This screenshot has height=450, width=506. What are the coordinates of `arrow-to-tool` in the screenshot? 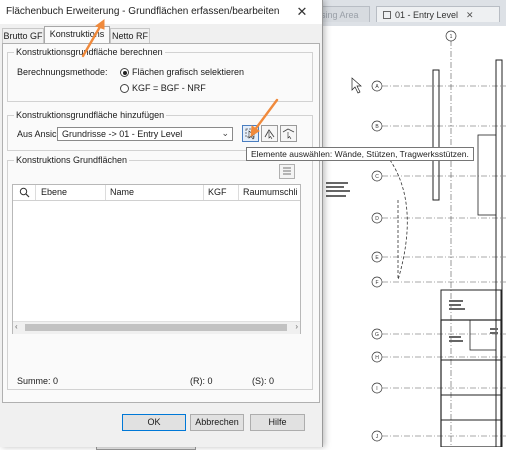 It's located at (265, 115).